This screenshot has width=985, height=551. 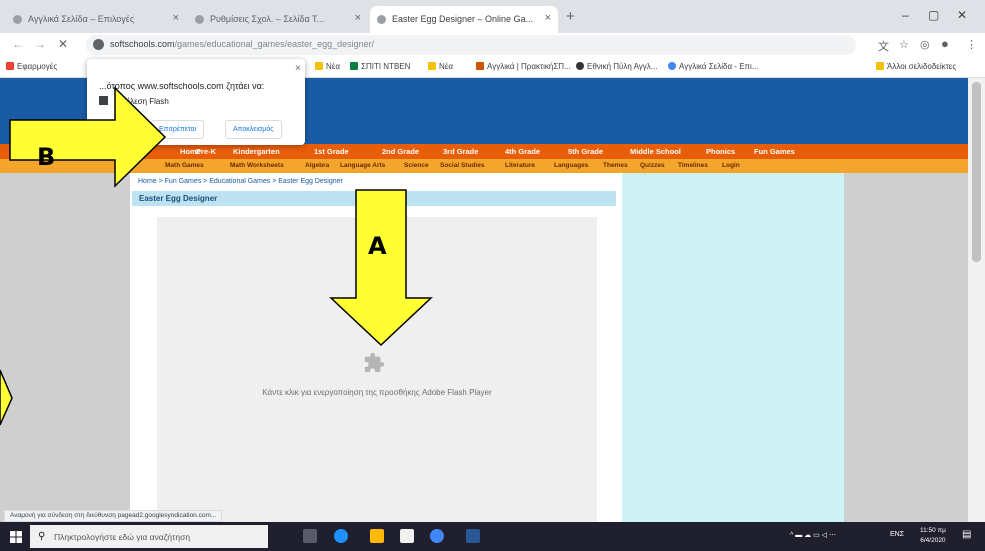 What do you see at coordinates (122, 537) in the screenshot?
I see `search-placeholder: Πληκτρολογήστε εδώ για αναζήτηση` at bounding box center [122, 537].